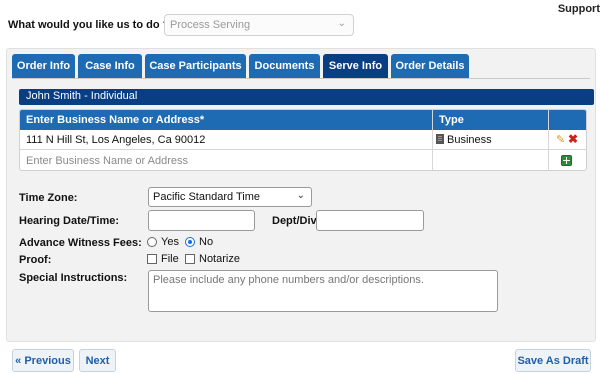 Image resolution: width=600 pixels, height=374 pixels. Describe the element at coordinates (116, 140) in the screenshot. I see `address-cell: 111 N Hill St, Los Angeles, Ca 90012` at that location.